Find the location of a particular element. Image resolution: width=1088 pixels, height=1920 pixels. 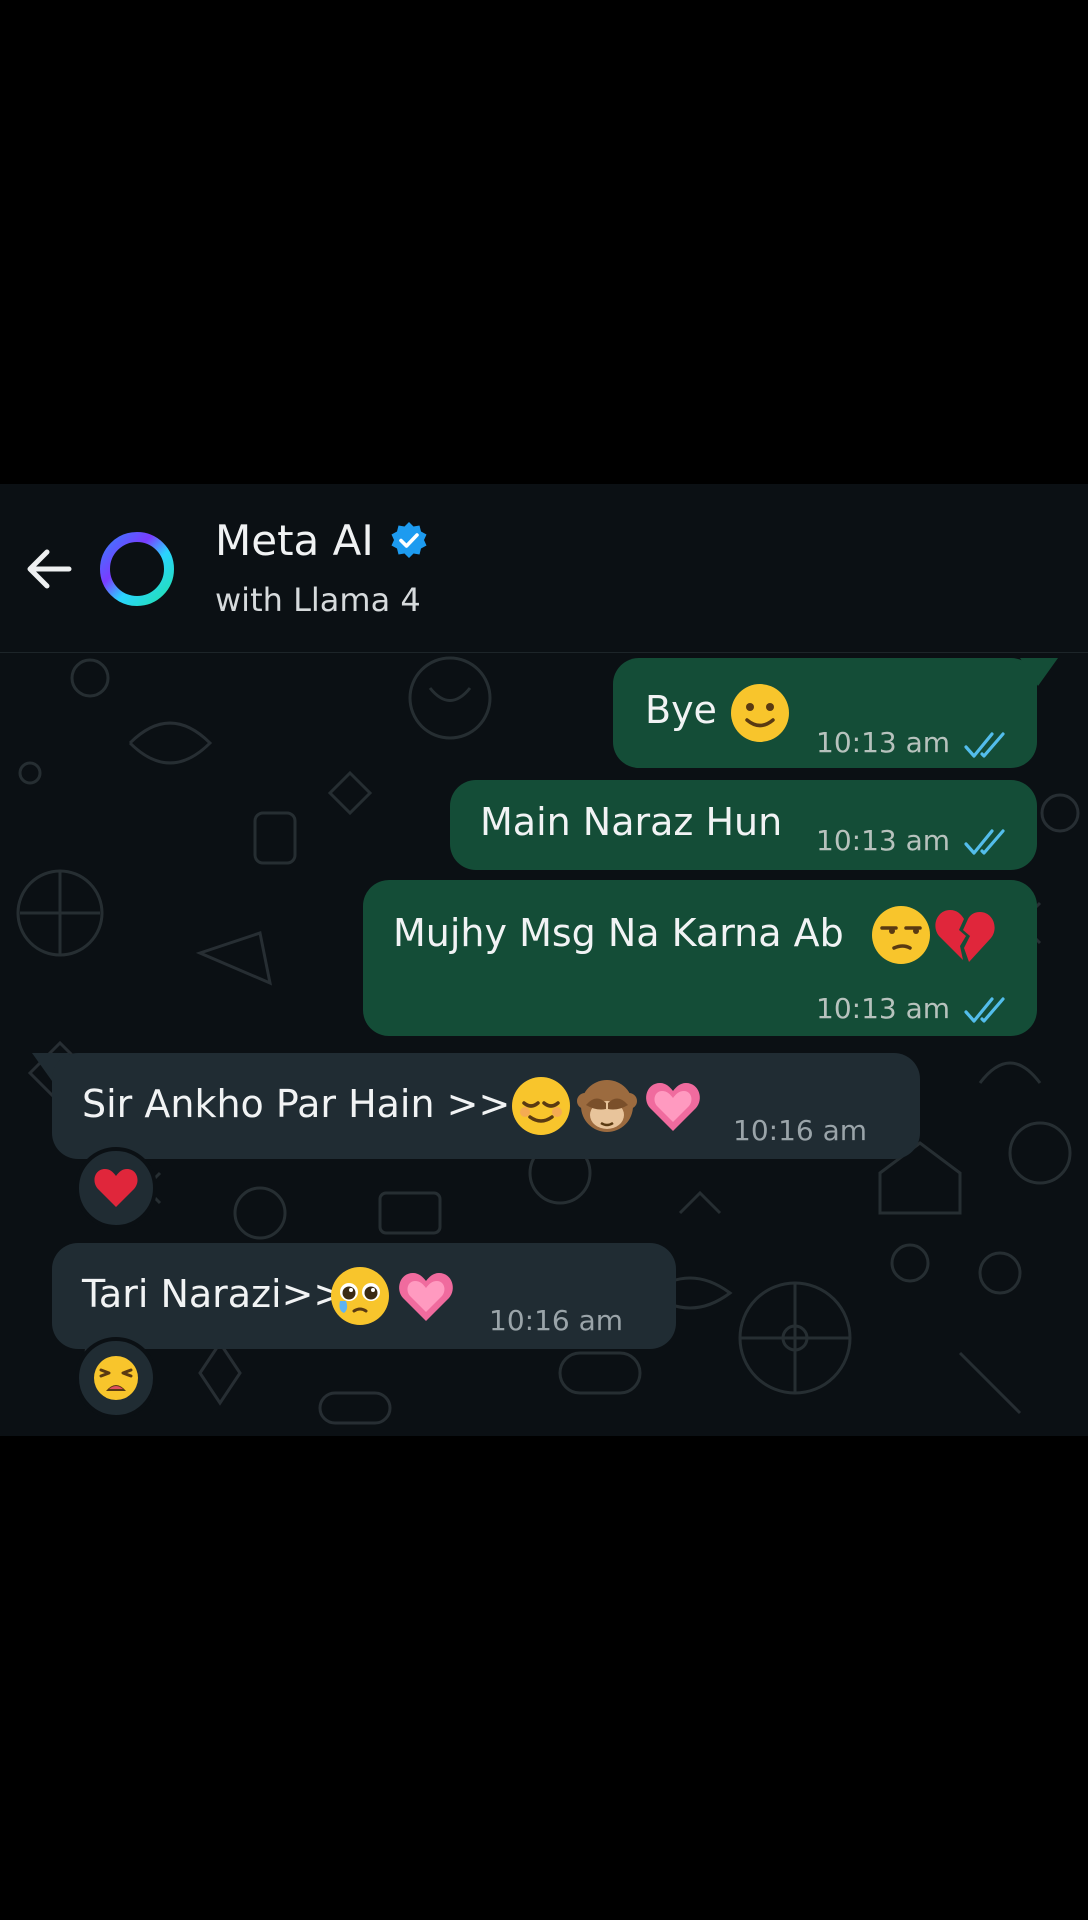

broken-heart-icon is located at coordinates (965, 936).